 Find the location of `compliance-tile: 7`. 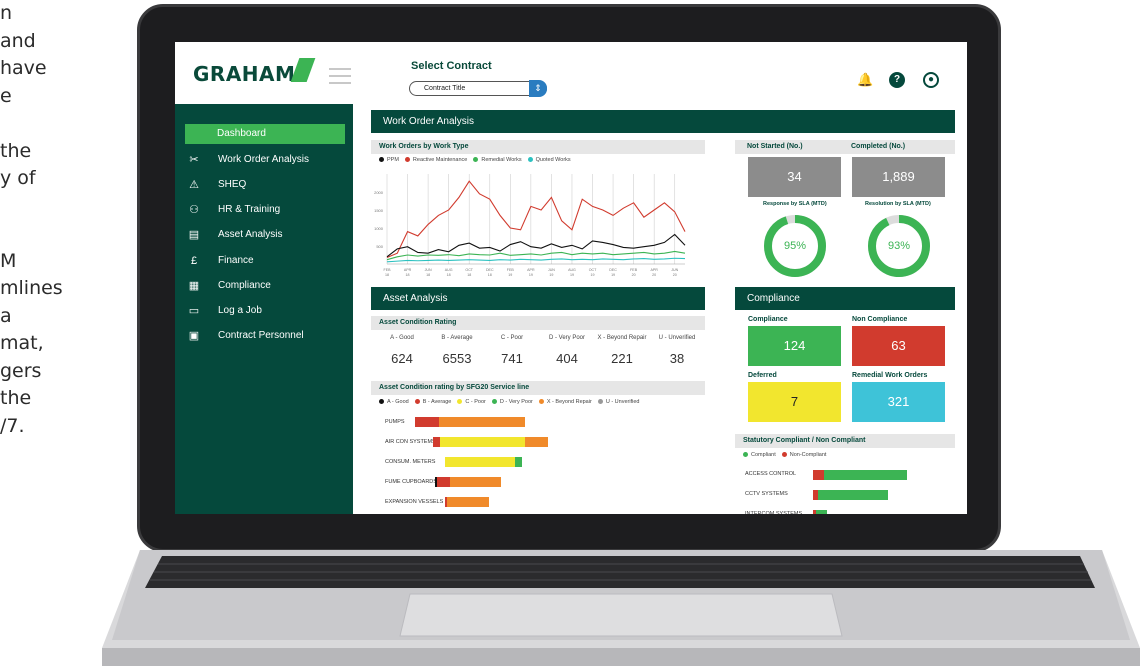

compliance-tile: 7 is located at coordinates (794, 402).